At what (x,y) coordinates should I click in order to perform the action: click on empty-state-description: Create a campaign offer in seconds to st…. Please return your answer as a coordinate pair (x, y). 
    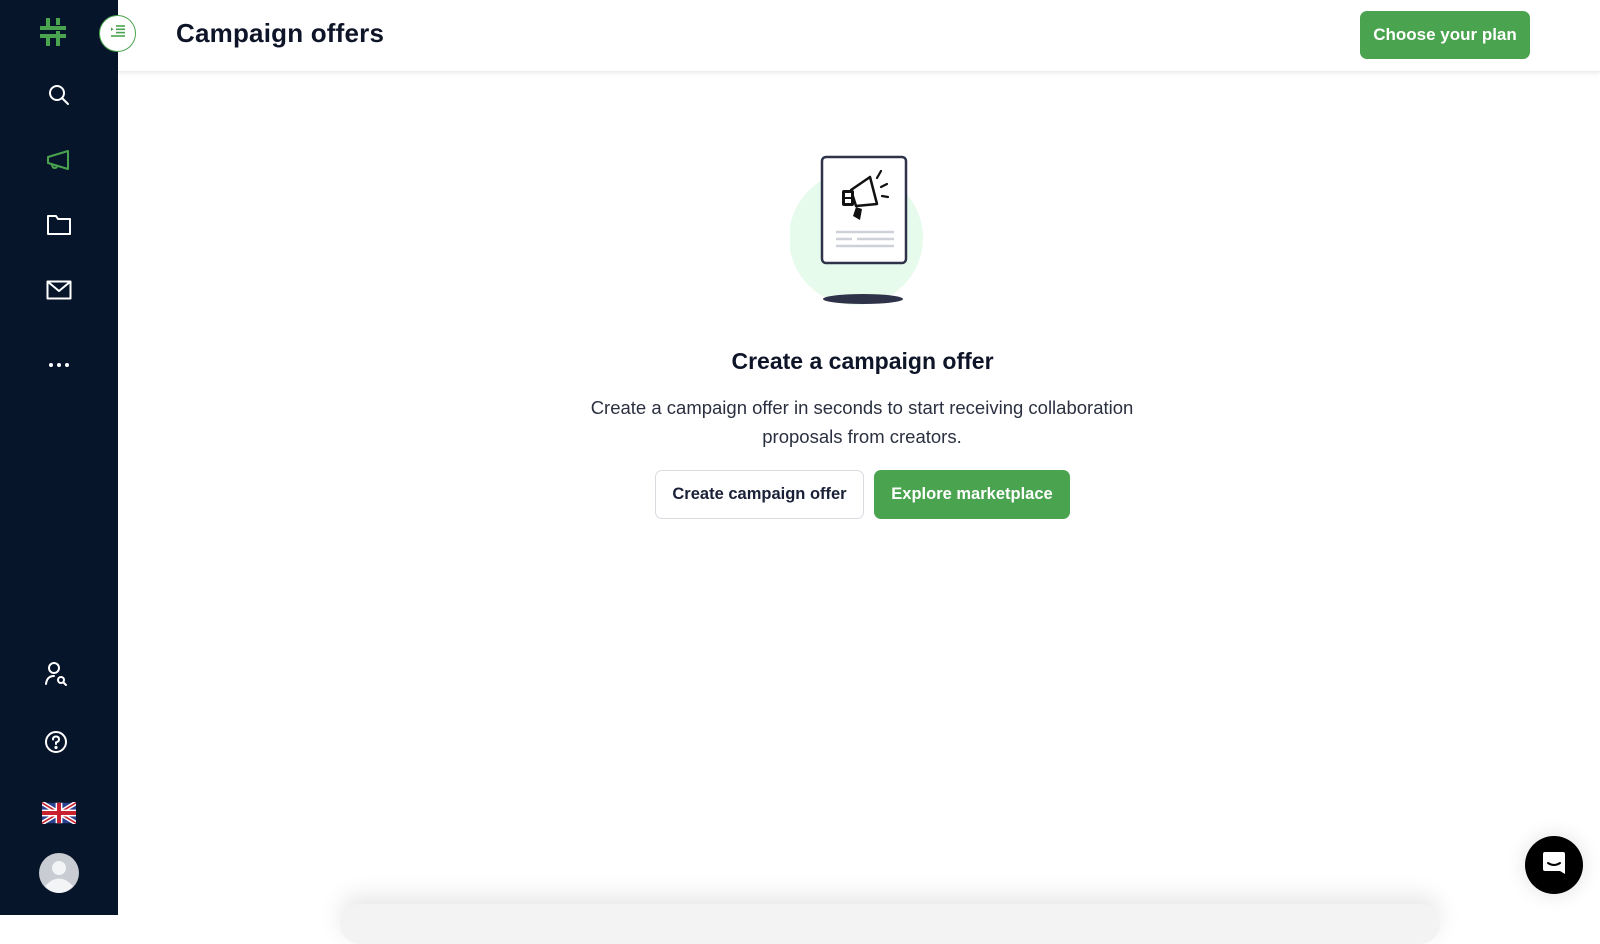
    Looking at the image, I should click on (862, 422).